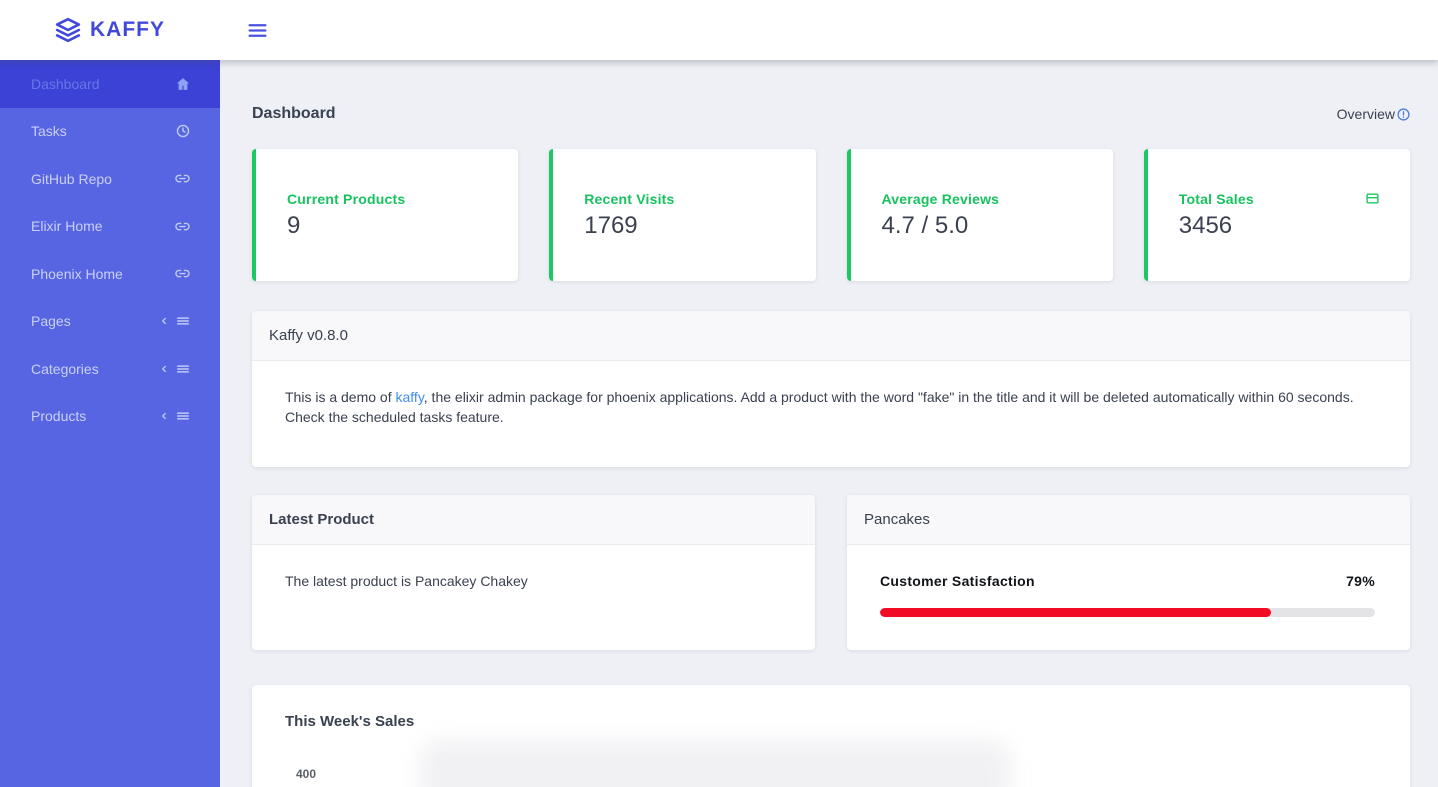 Image resolution: width=1438 pixels, height=787 pixels. Describe the element at coordinates (49, 131) in the screenshot. I see `sidebar-item-label: Tasks` at that location.